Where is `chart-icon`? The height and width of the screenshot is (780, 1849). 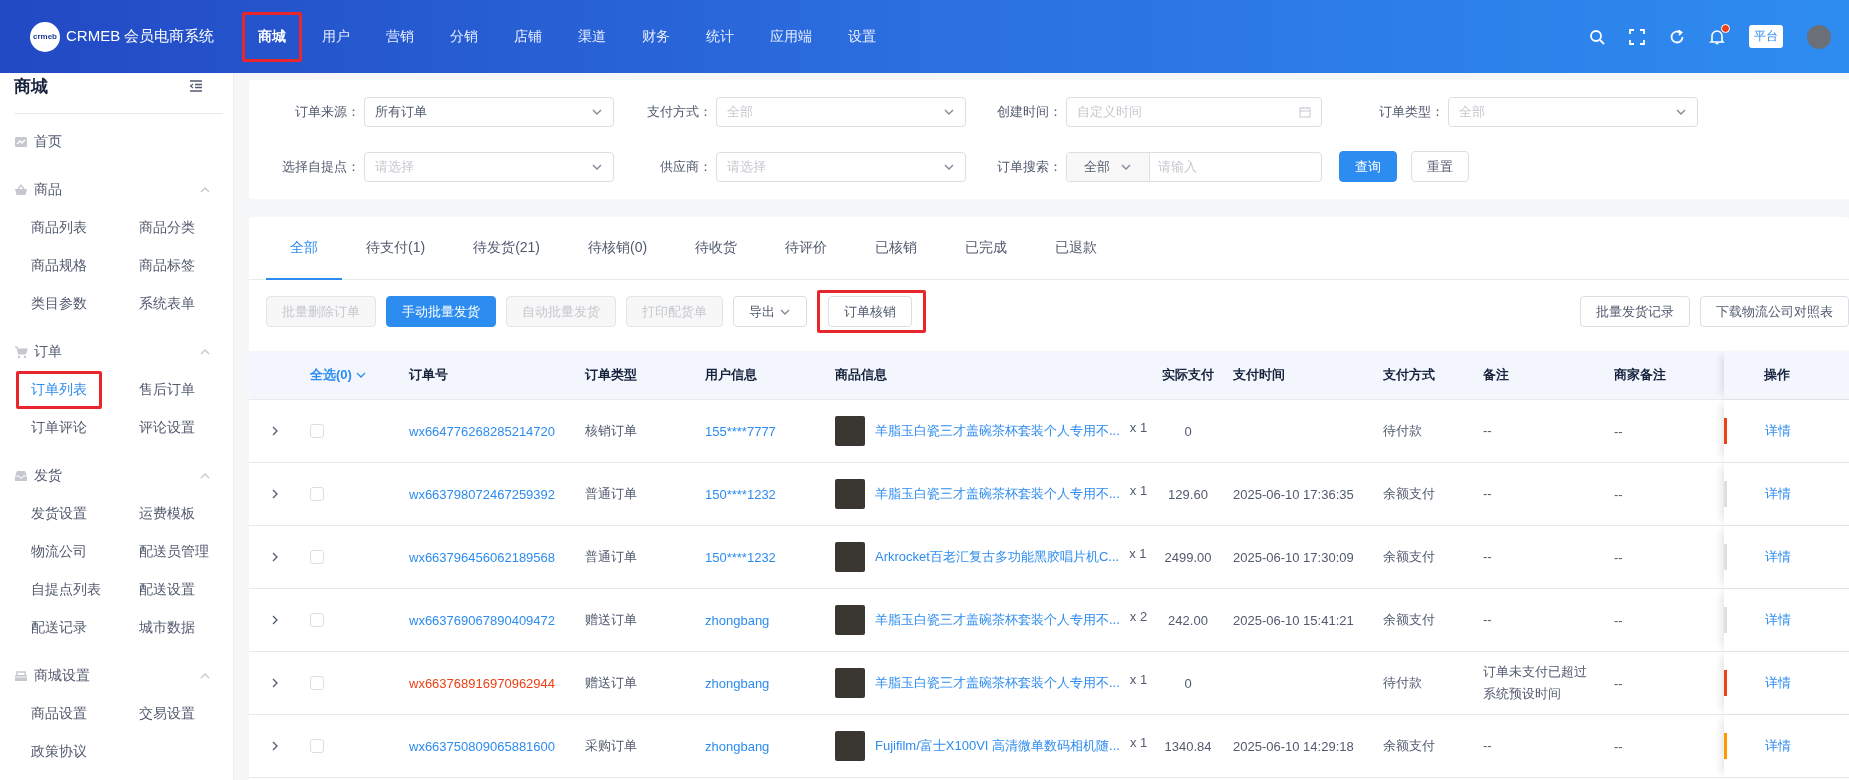 chart-icon is located at coordinates (21, 142).